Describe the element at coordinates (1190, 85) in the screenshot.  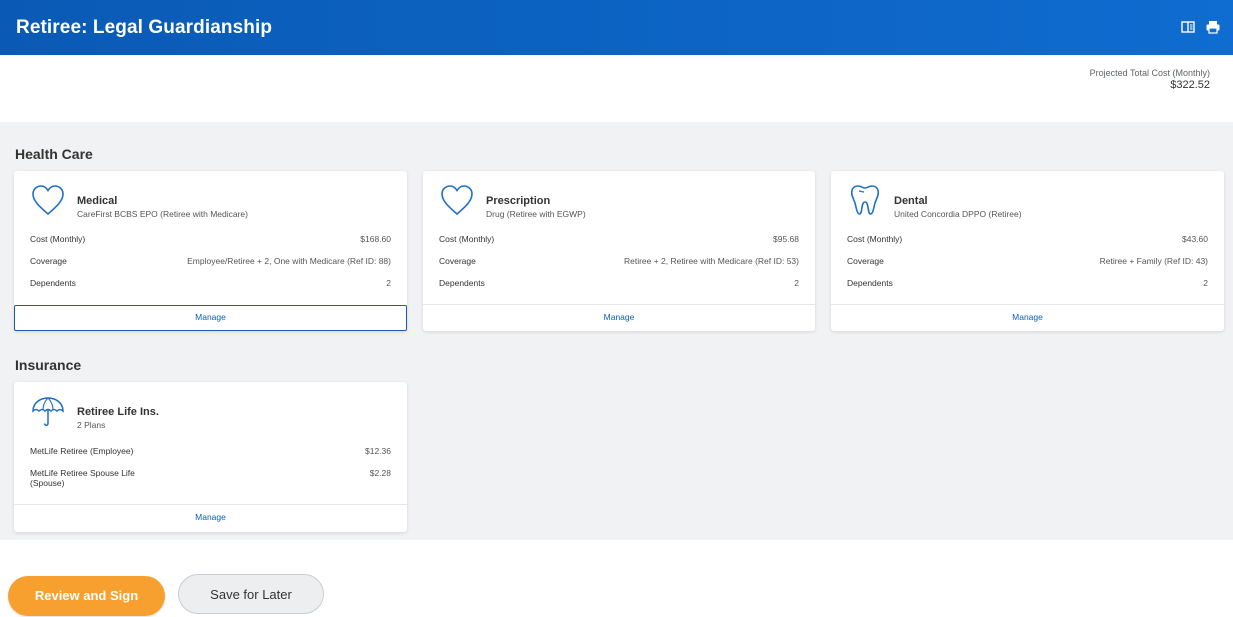
I see `projected-total-value: $322.52` at that location.